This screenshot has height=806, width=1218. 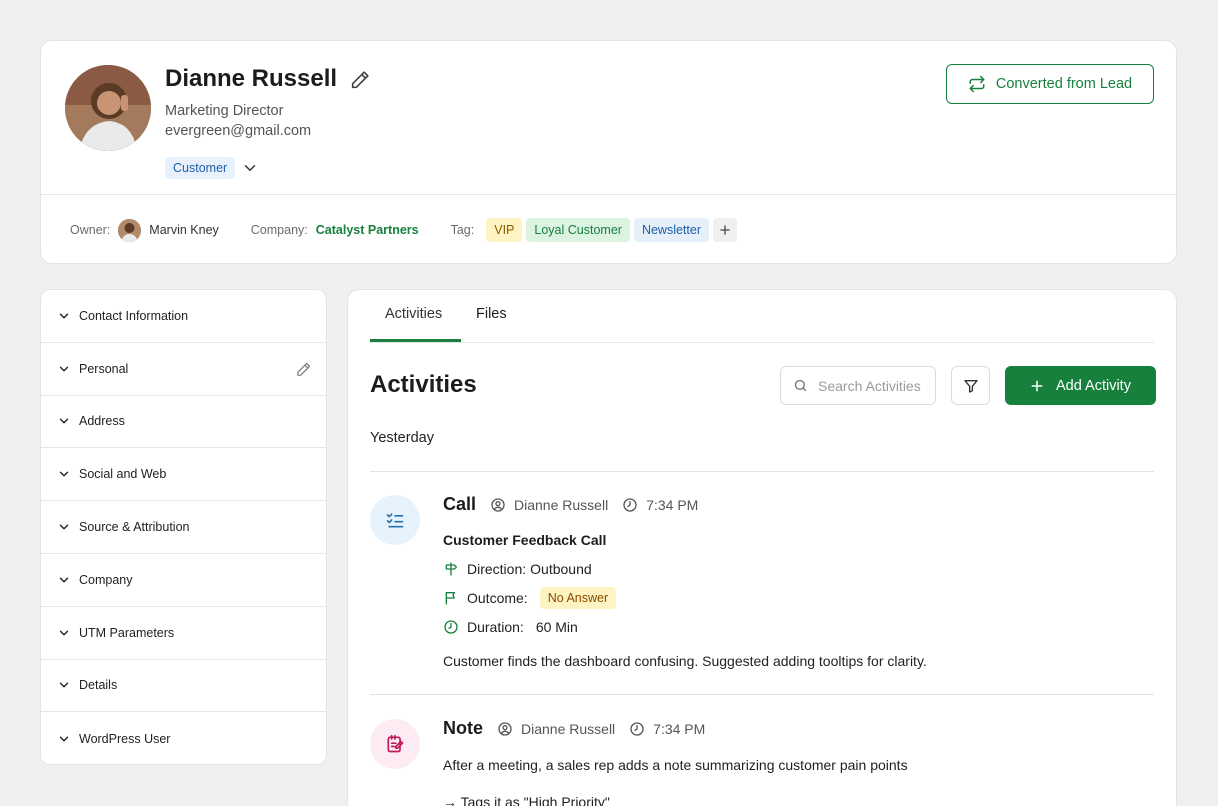 I want to click on add-tag-button, so click(x=724, y=230).